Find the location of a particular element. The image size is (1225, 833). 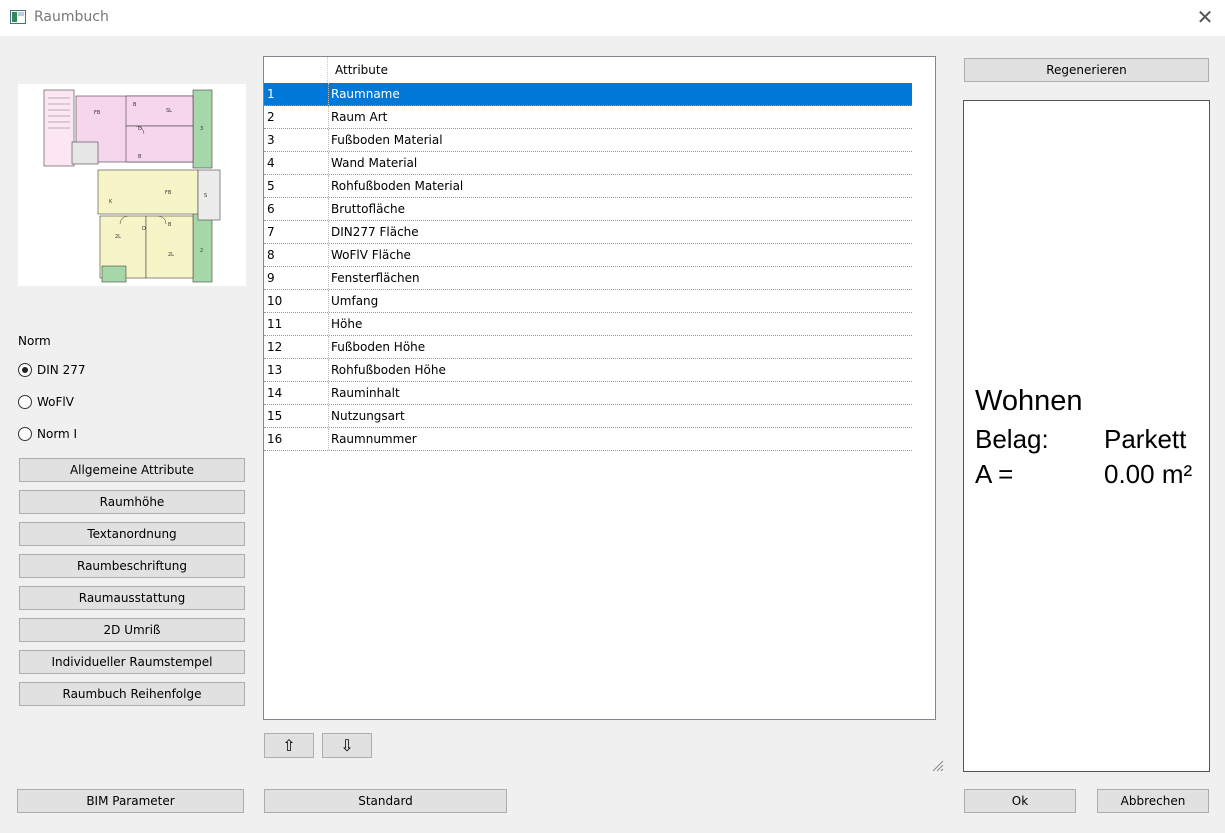

table-row: 5 Rohfußboden Material is located at coordinates (588, 186).